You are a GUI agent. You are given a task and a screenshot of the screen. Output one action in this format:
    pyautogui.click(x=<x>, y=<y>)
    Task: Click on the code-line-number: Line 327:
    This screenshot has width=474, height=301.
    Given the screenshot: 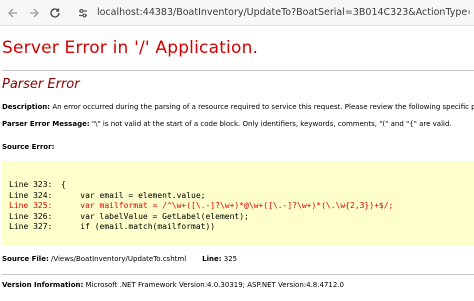 What is the action you would take?
    pyautogui.click(x=31, y=227)
    